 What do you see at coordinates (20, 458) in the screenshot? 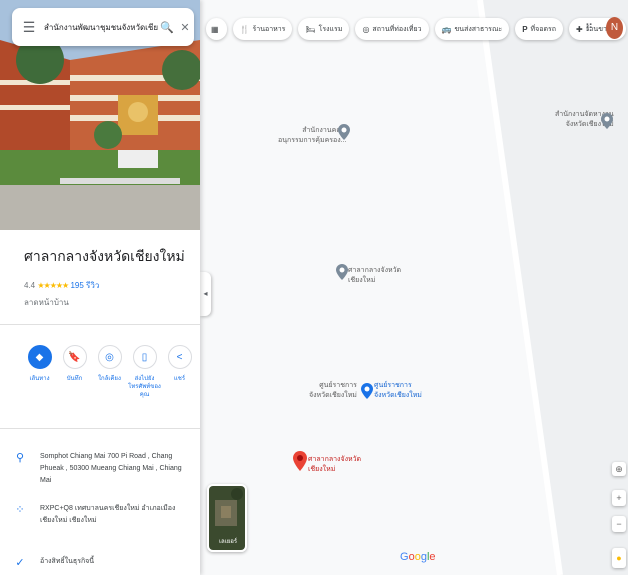
I see `location-pin-icon: ⚲` at bounding box center [20, 458].